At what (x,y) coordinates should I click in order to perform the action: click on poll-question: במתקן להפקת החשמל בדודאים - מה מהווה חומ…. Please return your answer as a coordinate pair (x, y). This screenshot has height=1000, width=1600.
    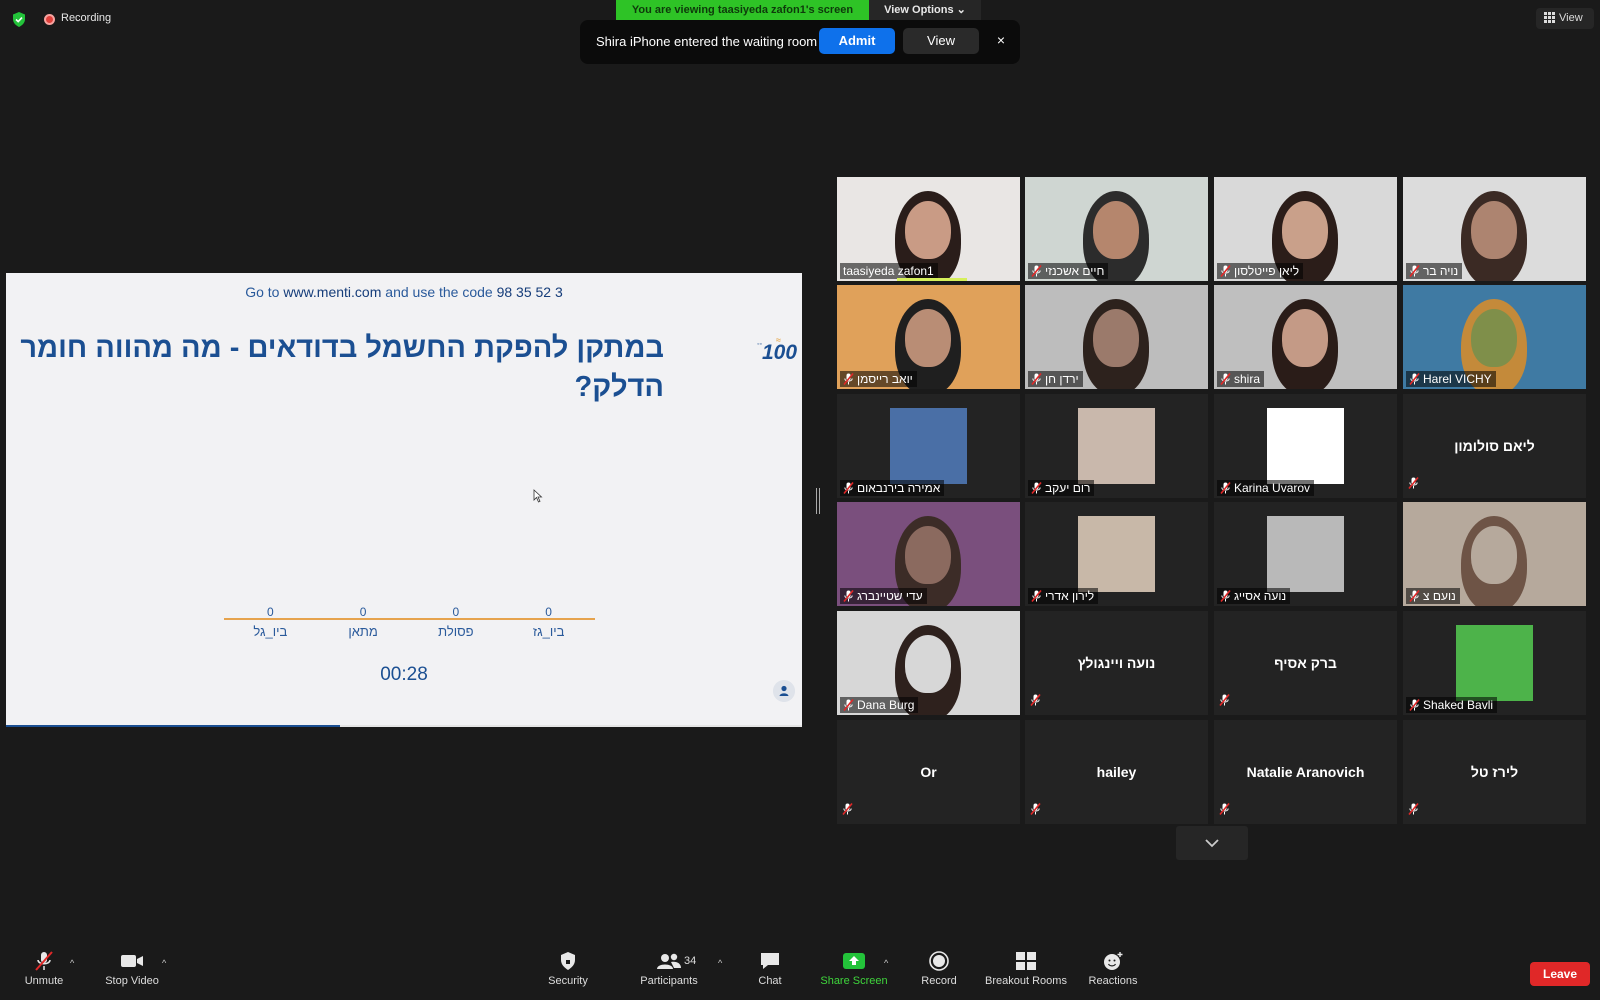
    Looking at the image, I should click on (342, 367).